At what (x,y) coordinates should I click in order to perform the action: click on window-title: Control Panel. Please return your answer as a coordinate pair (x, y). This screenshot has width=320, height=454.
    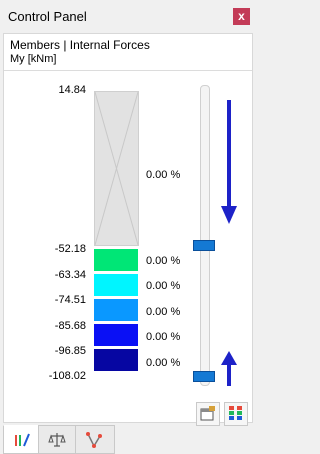
    Looking at the image, I should click on (47, 16).